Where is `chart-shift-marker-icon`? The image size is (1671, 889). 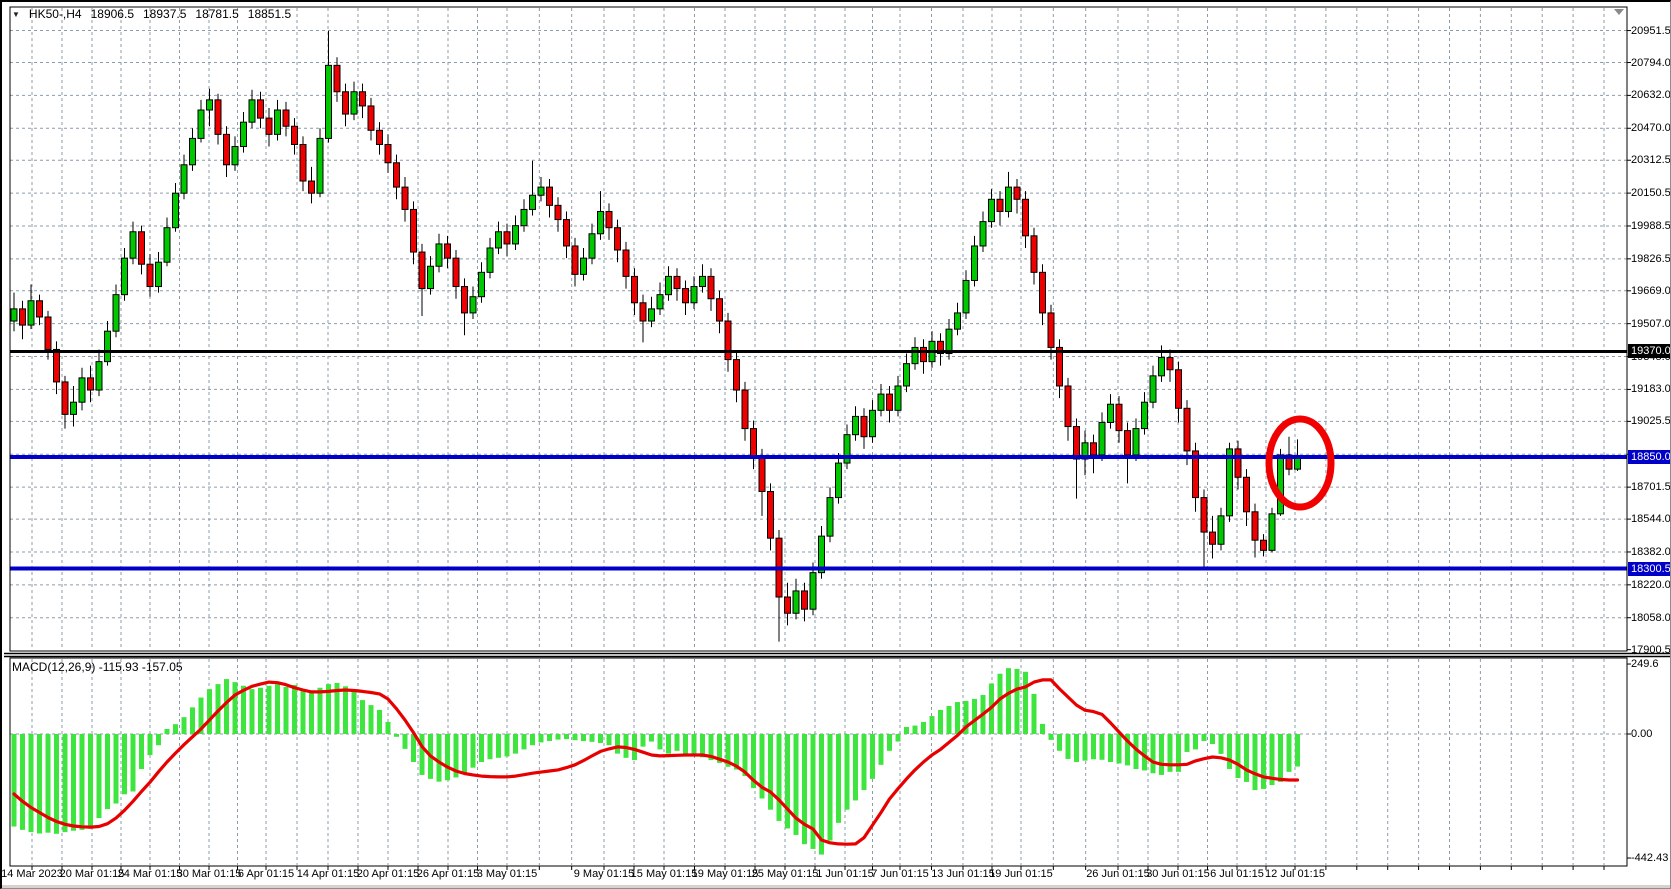 chart-shift-marker-icon is located at coordinates (1619, 12).